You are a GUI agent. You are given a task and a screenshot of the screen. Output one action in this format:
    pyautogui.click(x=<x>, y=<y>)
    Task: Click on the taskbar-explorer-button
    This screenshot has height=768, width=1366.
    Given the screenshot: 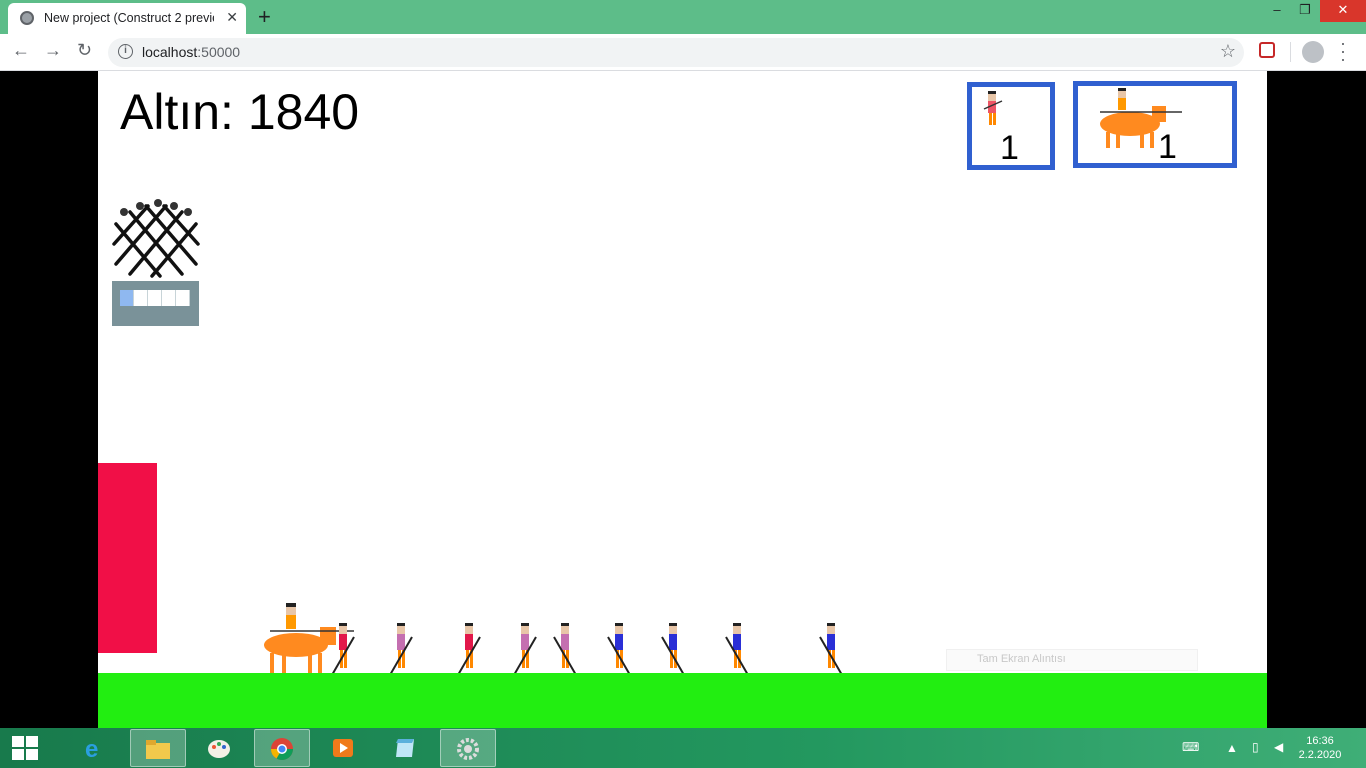 What is the action you would take?
    pyautogui.click(x=158, y=748)
    